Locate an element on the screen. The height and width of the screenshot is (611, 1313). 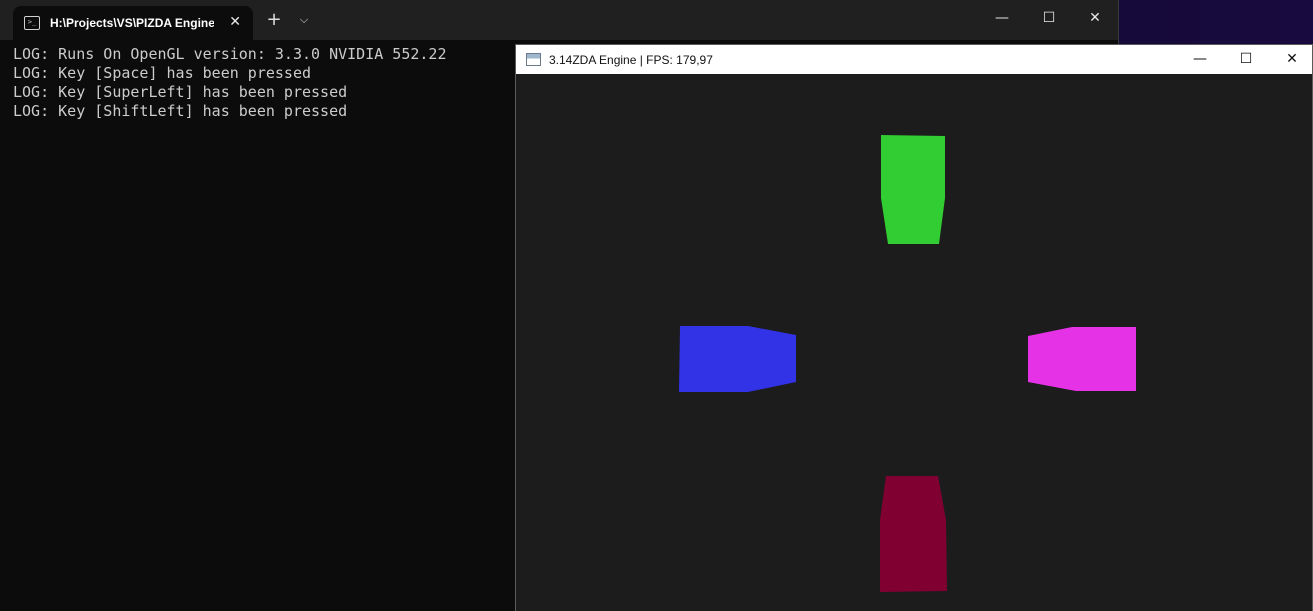
log-line: LOG: Key [Space] has been pressed is located at coordinates (162, 73).